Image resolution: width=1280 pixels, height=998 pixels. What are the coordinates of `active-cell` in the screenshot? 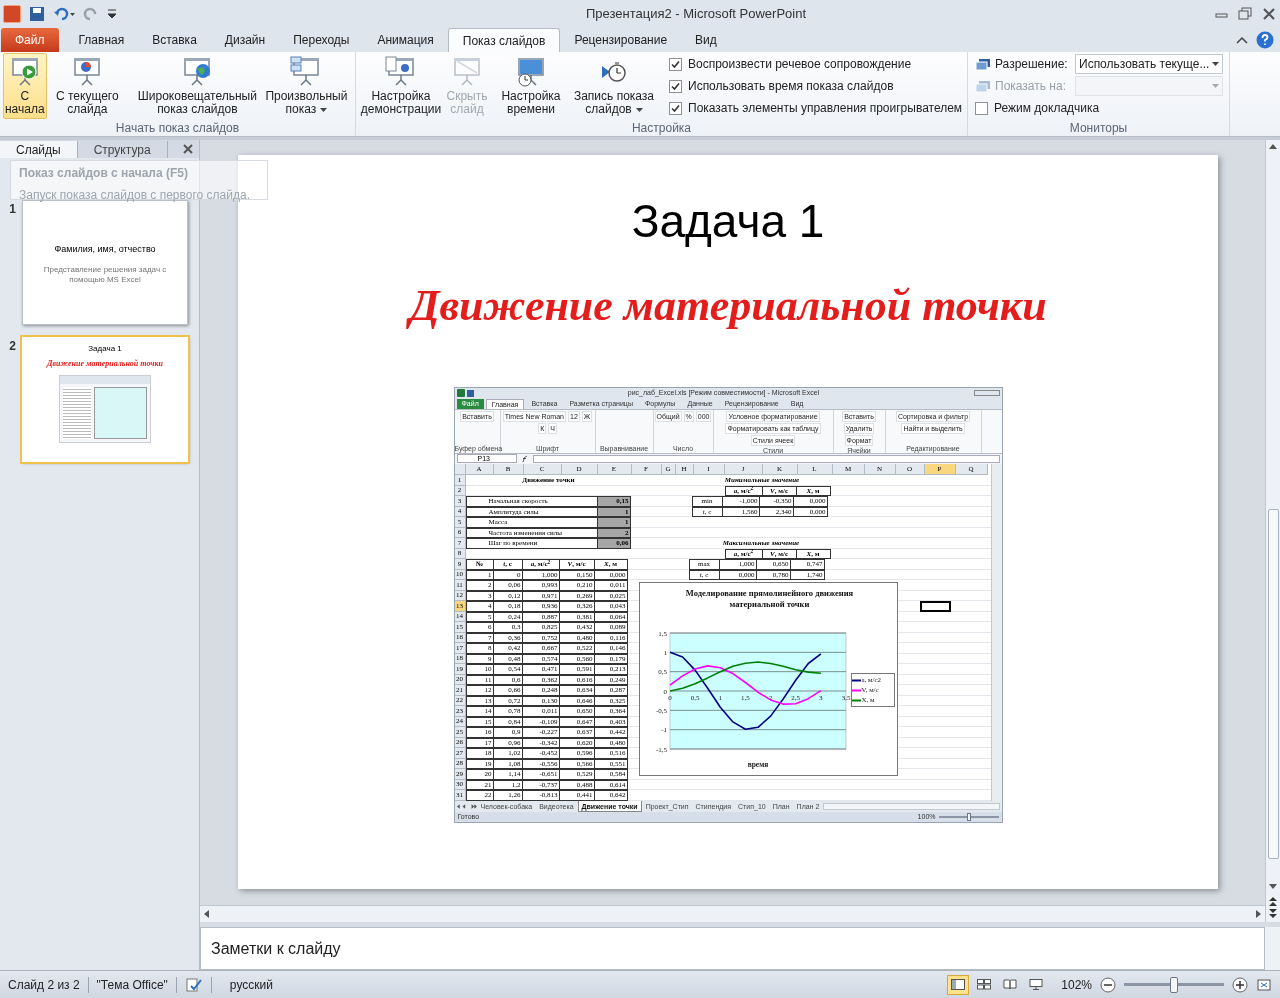 It's located at (935, 606).